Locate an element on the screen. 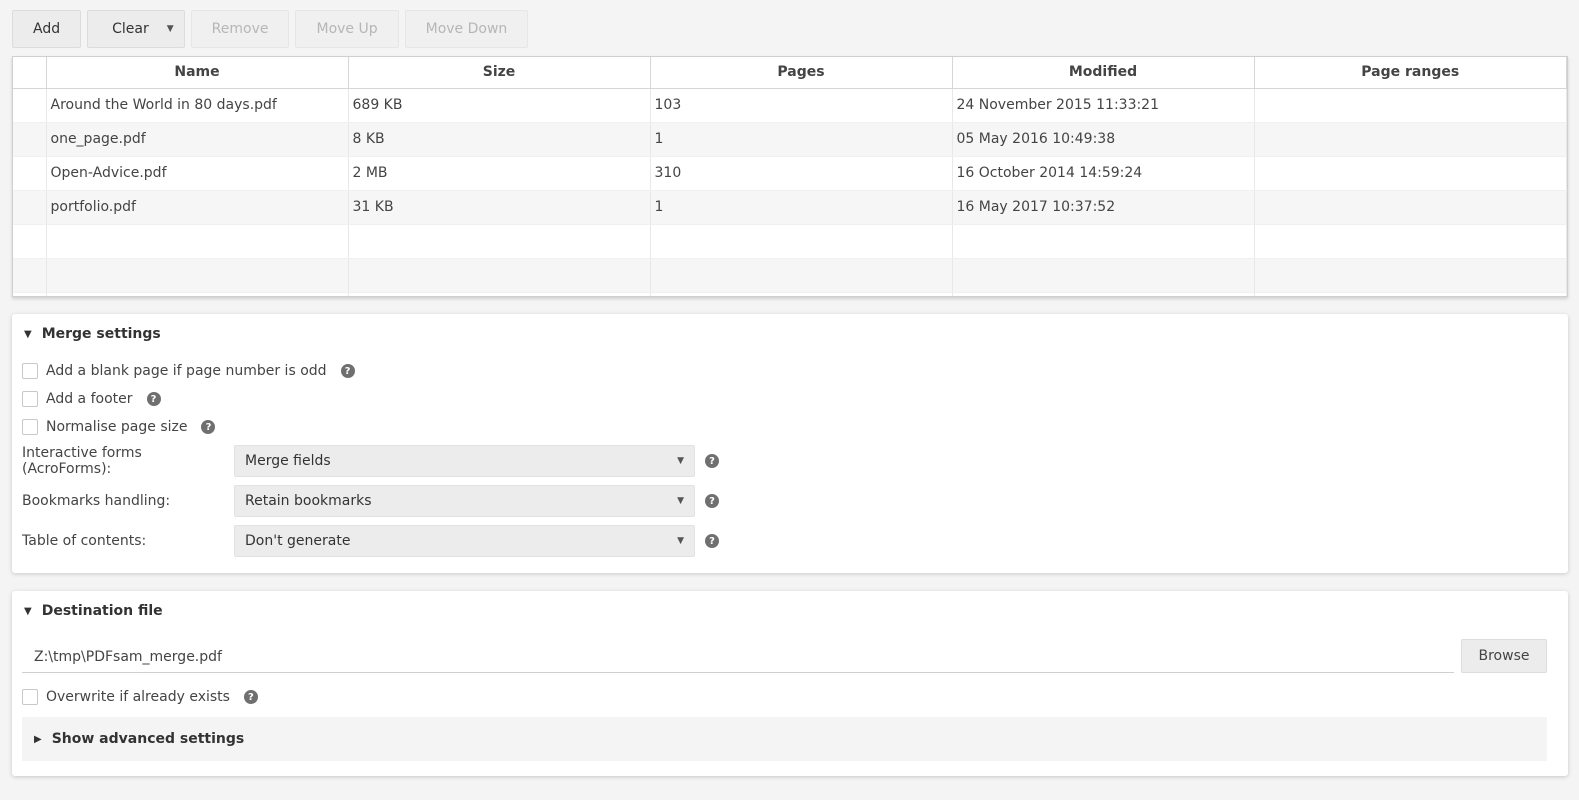  normalise-checkbox is located at coordinates (30, 427).